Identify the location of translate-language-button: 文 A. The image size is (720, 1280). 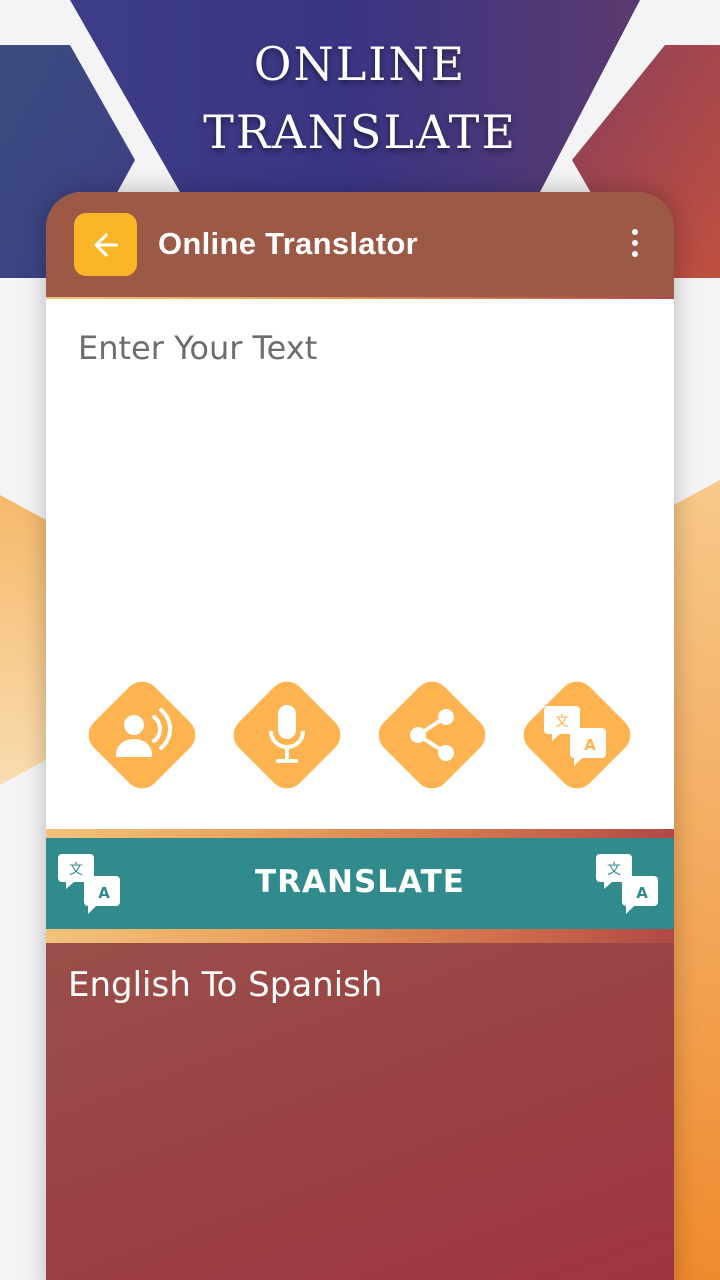
(577, 735).